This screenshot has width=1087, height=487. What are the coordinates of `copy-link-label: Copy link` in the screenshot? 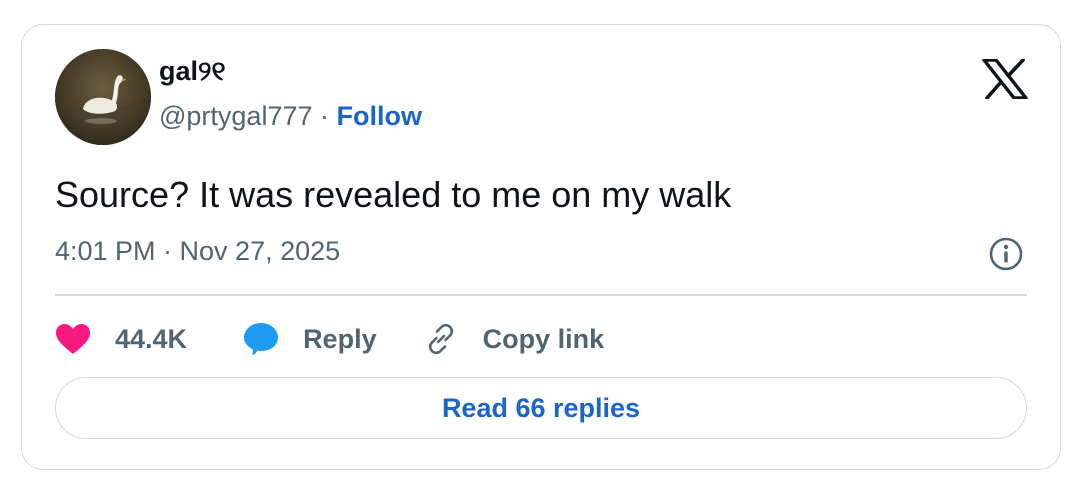 It's located at (543, 338).